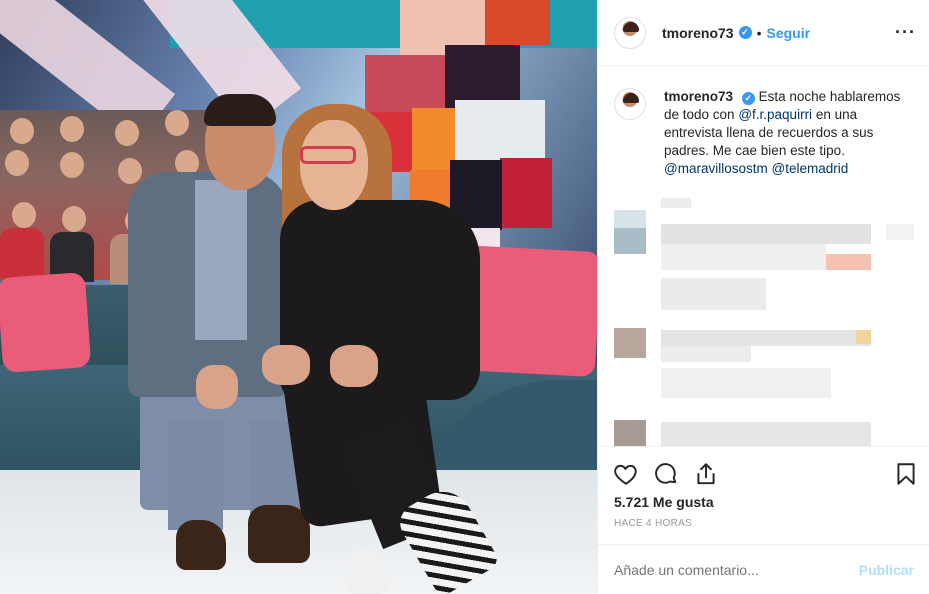 The width and height of the screenshot is (929, 594). I want to click on mention-link: @telemadrid, so click(810, 168).